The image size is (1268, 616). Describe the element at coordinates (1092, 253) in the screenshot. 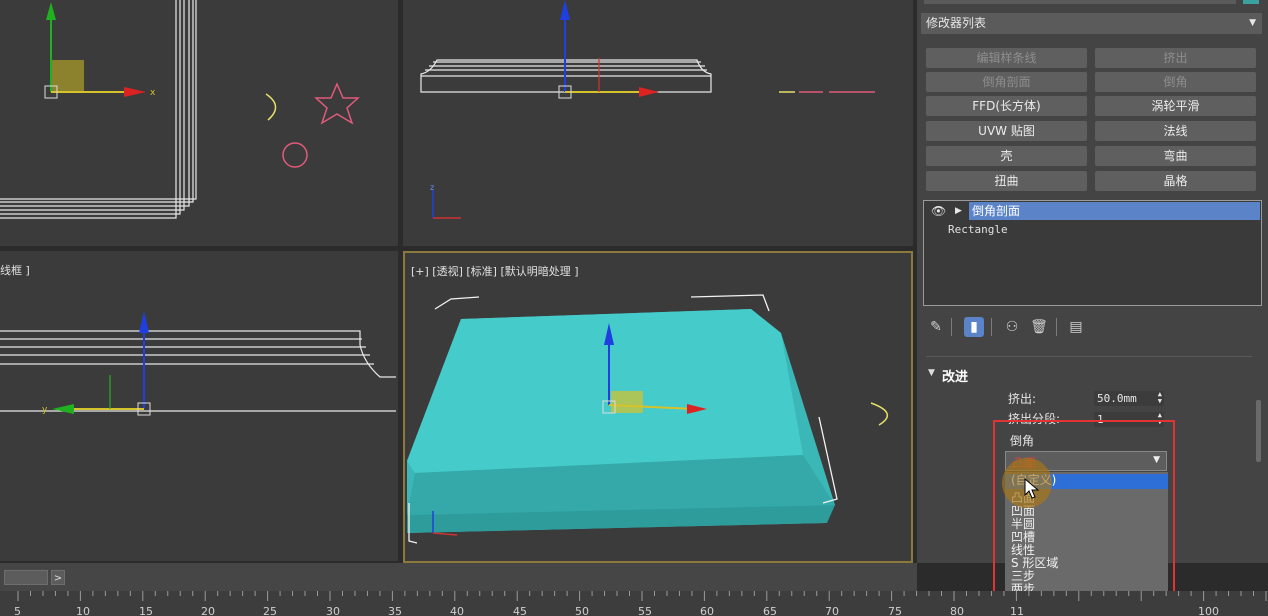

I see `modifier-stack: 👁 ▶ 倒角剖面 Rectangle` at that location.